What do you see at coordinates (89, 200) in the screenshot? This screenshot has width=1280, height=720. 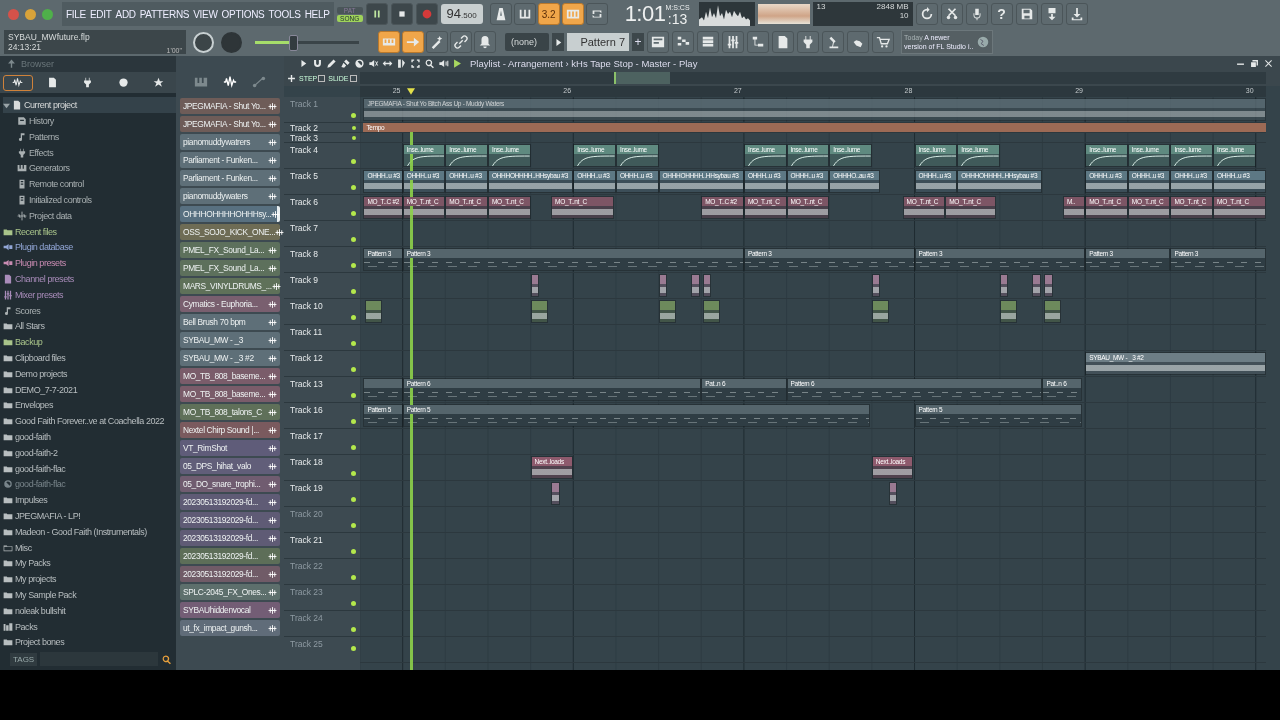 I see `browser-item: Initialized controls` at bounding box center [89, 200].